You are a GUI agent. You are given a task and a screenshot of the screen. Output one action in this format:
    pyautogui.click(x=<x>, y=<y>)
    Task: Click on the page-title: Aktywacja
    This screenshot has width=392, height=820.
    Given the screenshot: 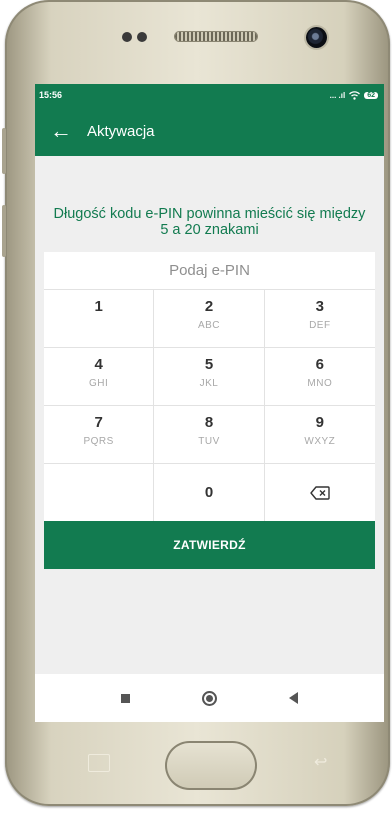 What is the action you would take?
    pyautogui.click(x=121, y=131)
    